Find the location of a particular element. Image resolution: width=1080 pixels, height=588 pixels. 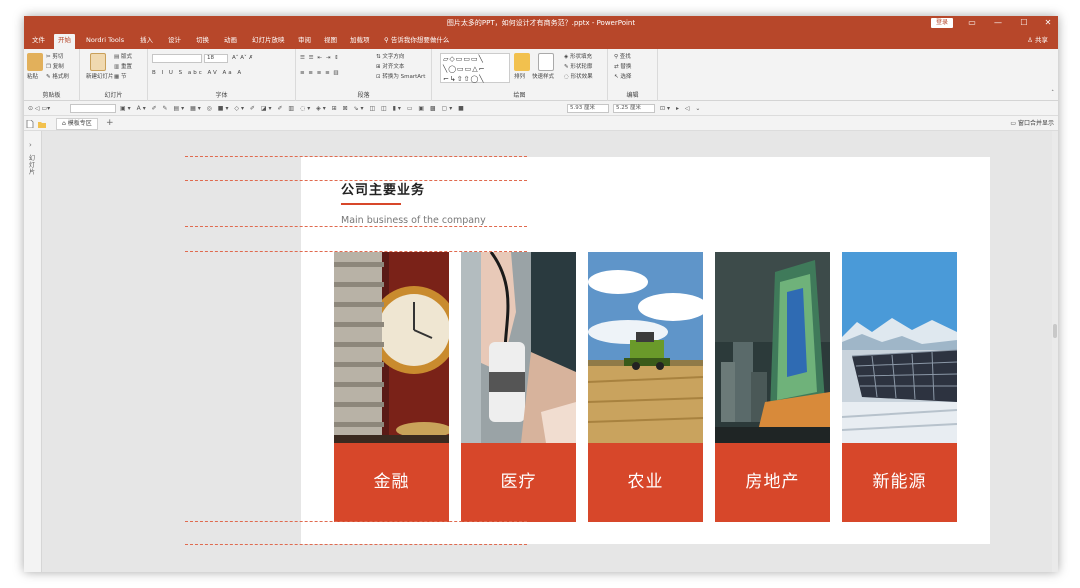

group-font: 18 A˄ A˅ ✗ B I U S abc AV Aa A 字体 is located at coordinates (222, 75).